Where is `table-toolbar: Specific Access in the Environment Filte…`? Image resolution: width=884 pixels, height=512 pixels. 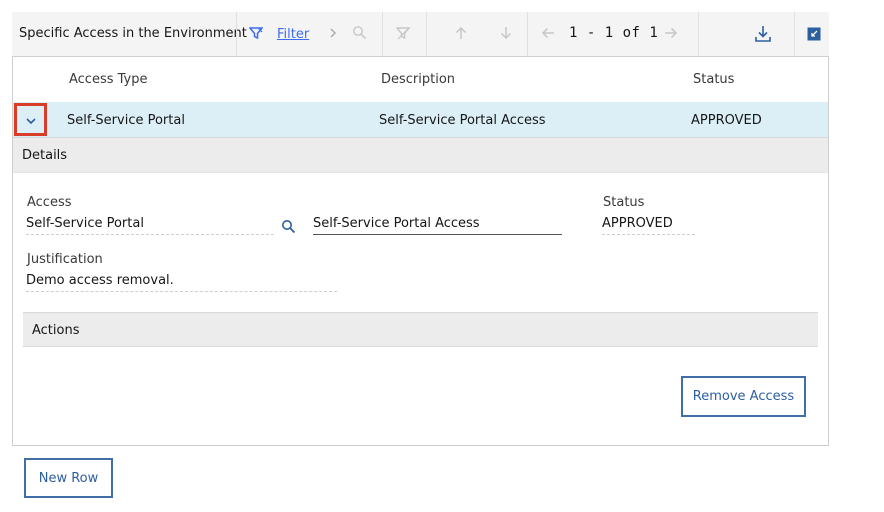
table-toolbar: Specific Access in the Environment Filte… is located at coordinates (420, 34).